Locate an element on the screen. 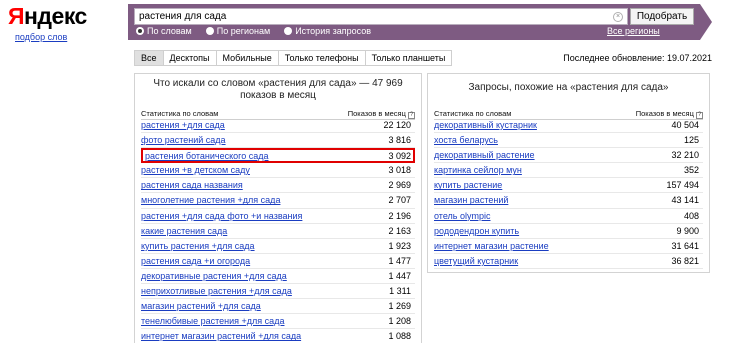 Image resolution: width=750 pixels, height=343 pixels. yandex-logo: Яндекс is located at coordinates (47, 16).